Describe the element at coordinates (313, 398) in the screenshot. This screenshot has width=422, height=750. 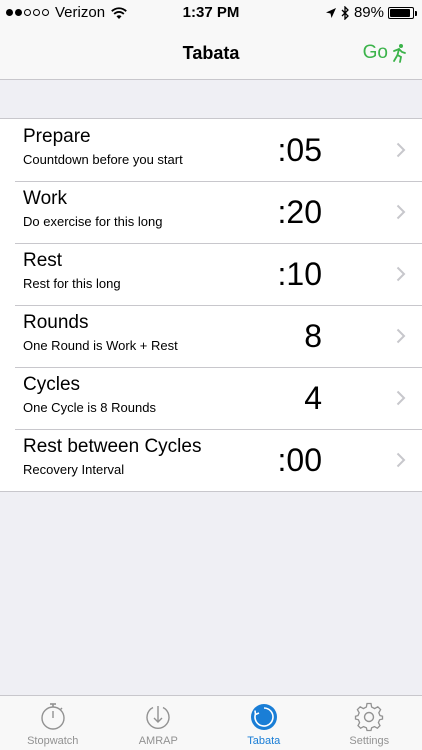
I see `setting-value: 4` at that location.